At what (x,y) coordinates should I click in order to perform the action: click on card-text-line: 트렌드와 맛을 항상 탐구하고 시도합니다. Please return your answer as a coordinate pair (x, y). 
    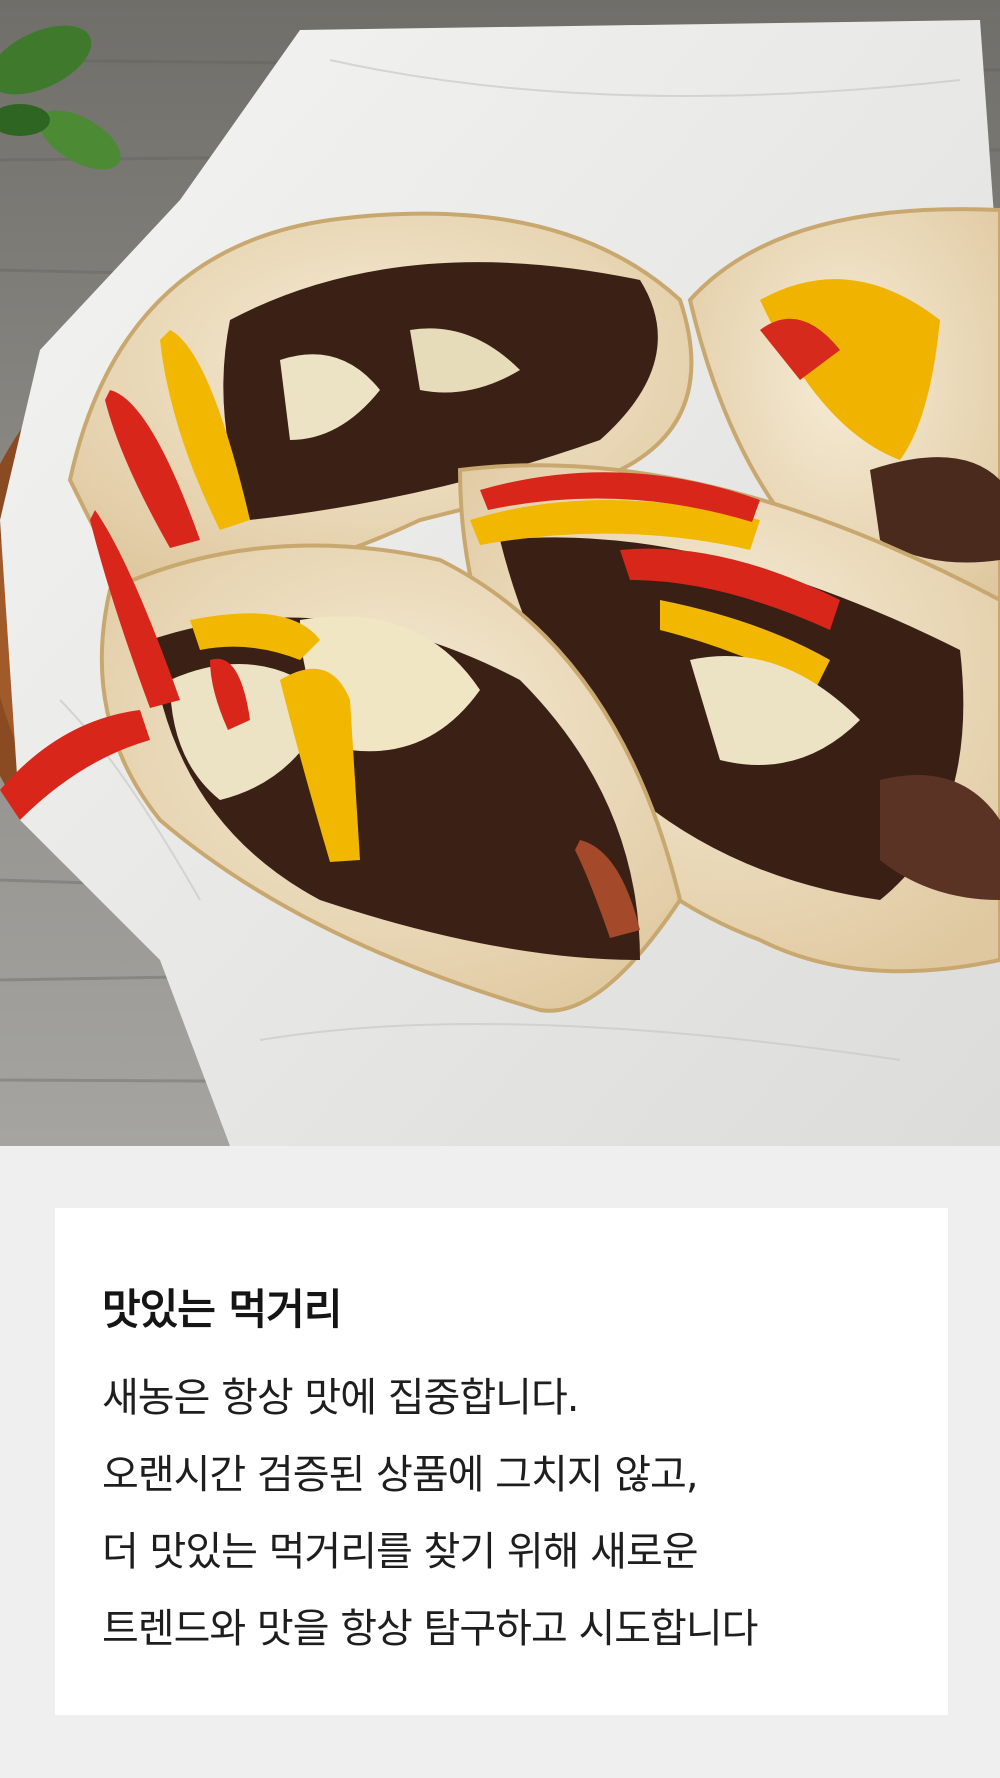
    Looking at the image, I should click on (430, 1629).